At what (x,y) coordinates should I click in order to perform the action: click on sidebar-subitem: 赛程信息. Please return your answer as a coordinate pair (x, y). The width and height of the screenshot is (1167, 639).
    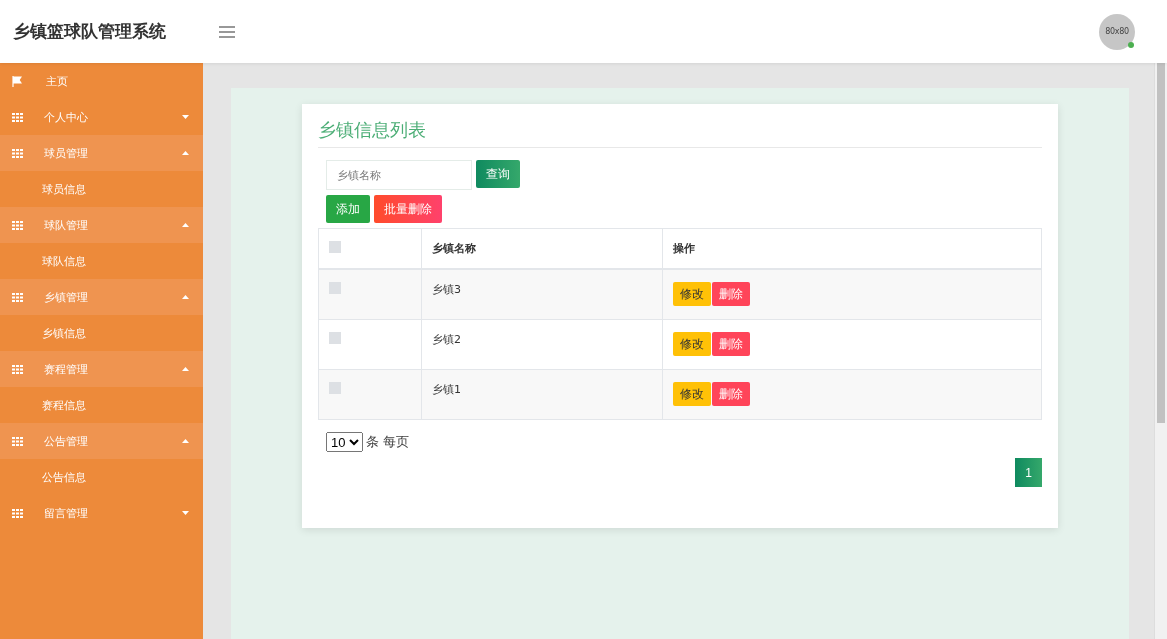
    Looking at the image, I should click on (101, 405).